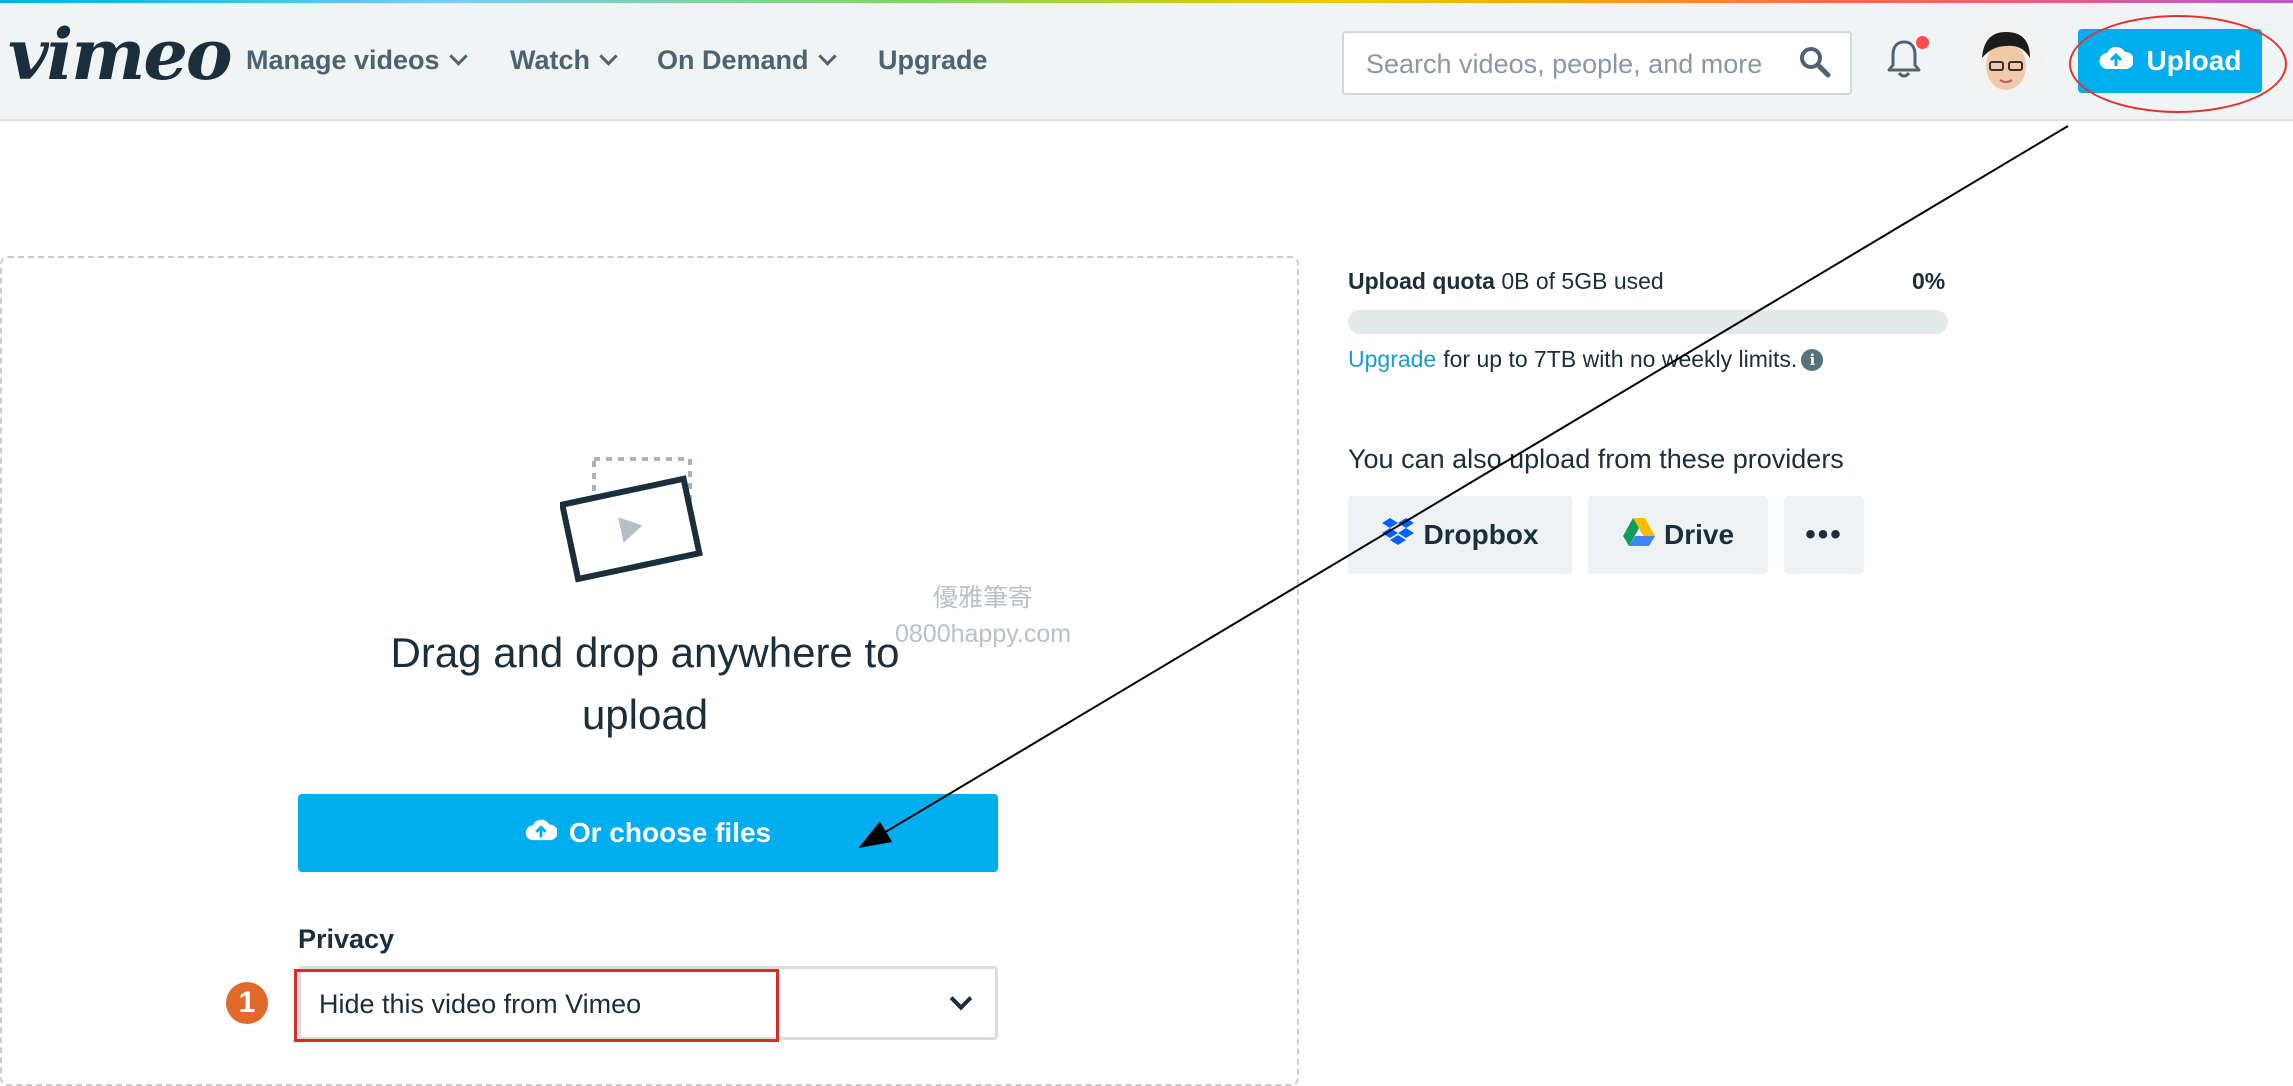 This screenshot has height=1086, width=2293. What do you see at coordinates (670, 832) in the screenshot?
I see `choose-files-label: Or choose files` at bounding box center [670, 832].